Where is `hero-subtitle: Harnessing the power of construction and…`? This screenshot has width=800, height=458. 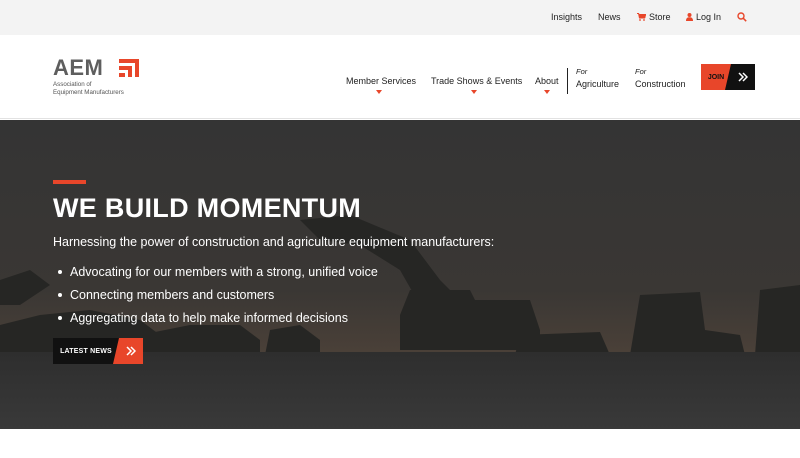 hero-subtitle: Harnessing the power of construction and… is located at coordinates (274, 242).